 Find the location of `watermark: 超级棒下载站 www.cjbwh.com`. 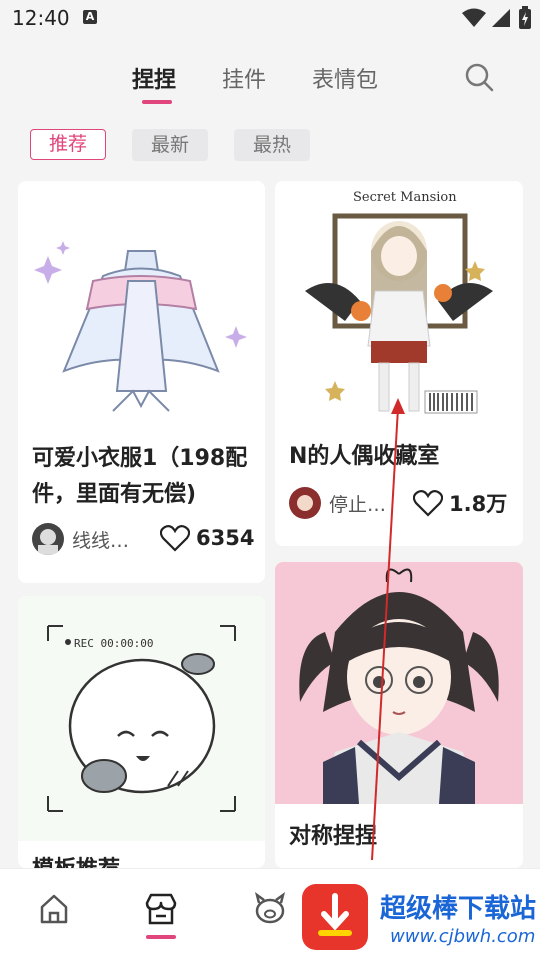

watermark: 超级棒下载站 www.cjbwh.com is located at coordinates (420, 920).